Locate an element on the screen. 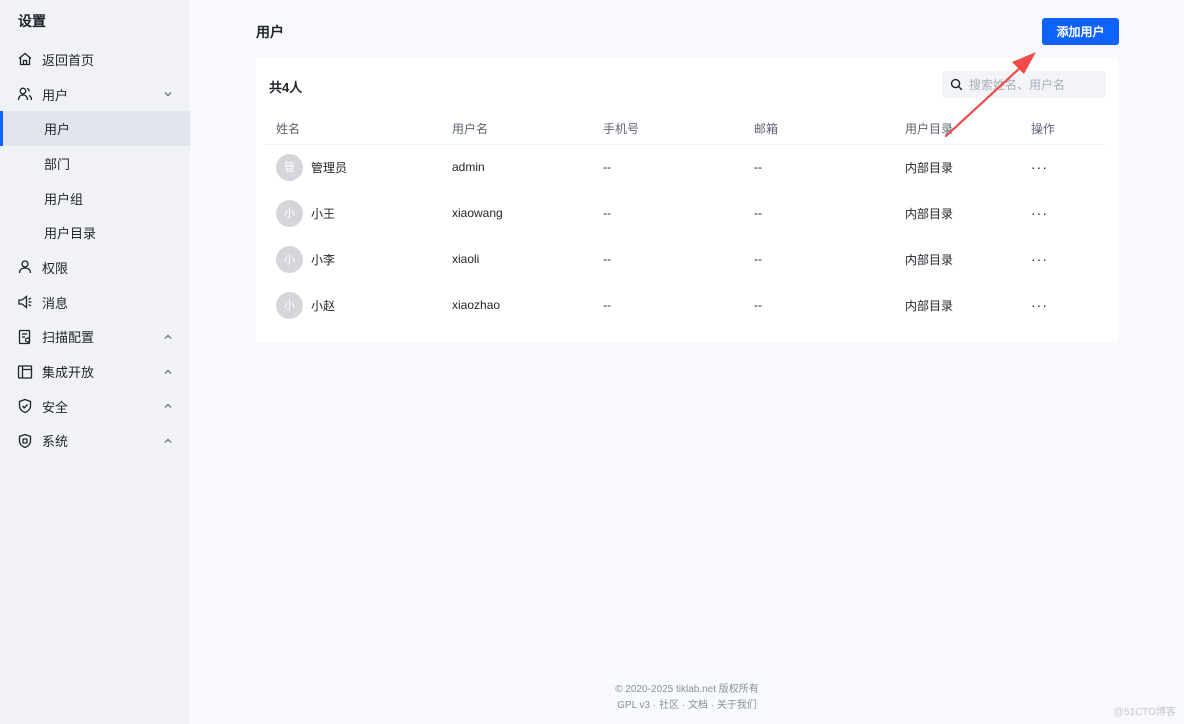  username-cell: xiaozhao is located at coordinates (476, 305).